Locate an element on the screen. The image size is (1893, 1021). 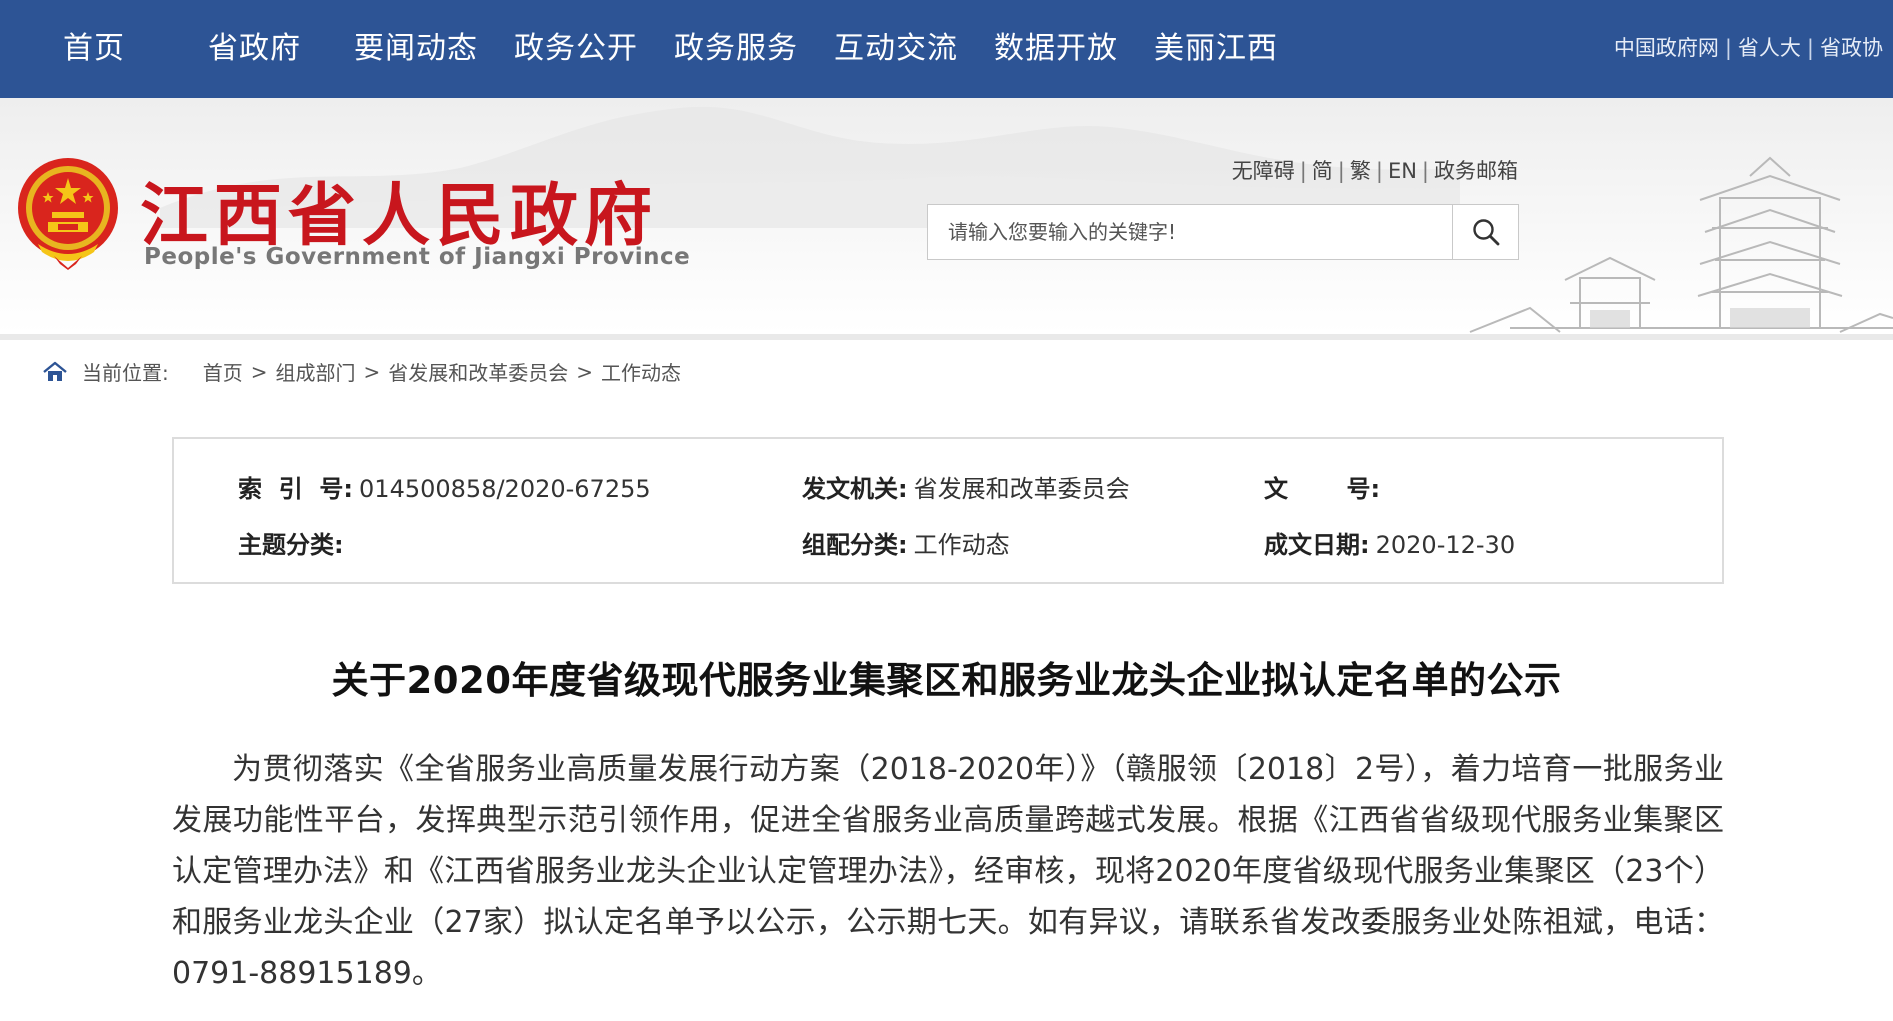
index-number-field: 索 引 号: 014500858/2020-67255 is located at coordinates (444, 486).